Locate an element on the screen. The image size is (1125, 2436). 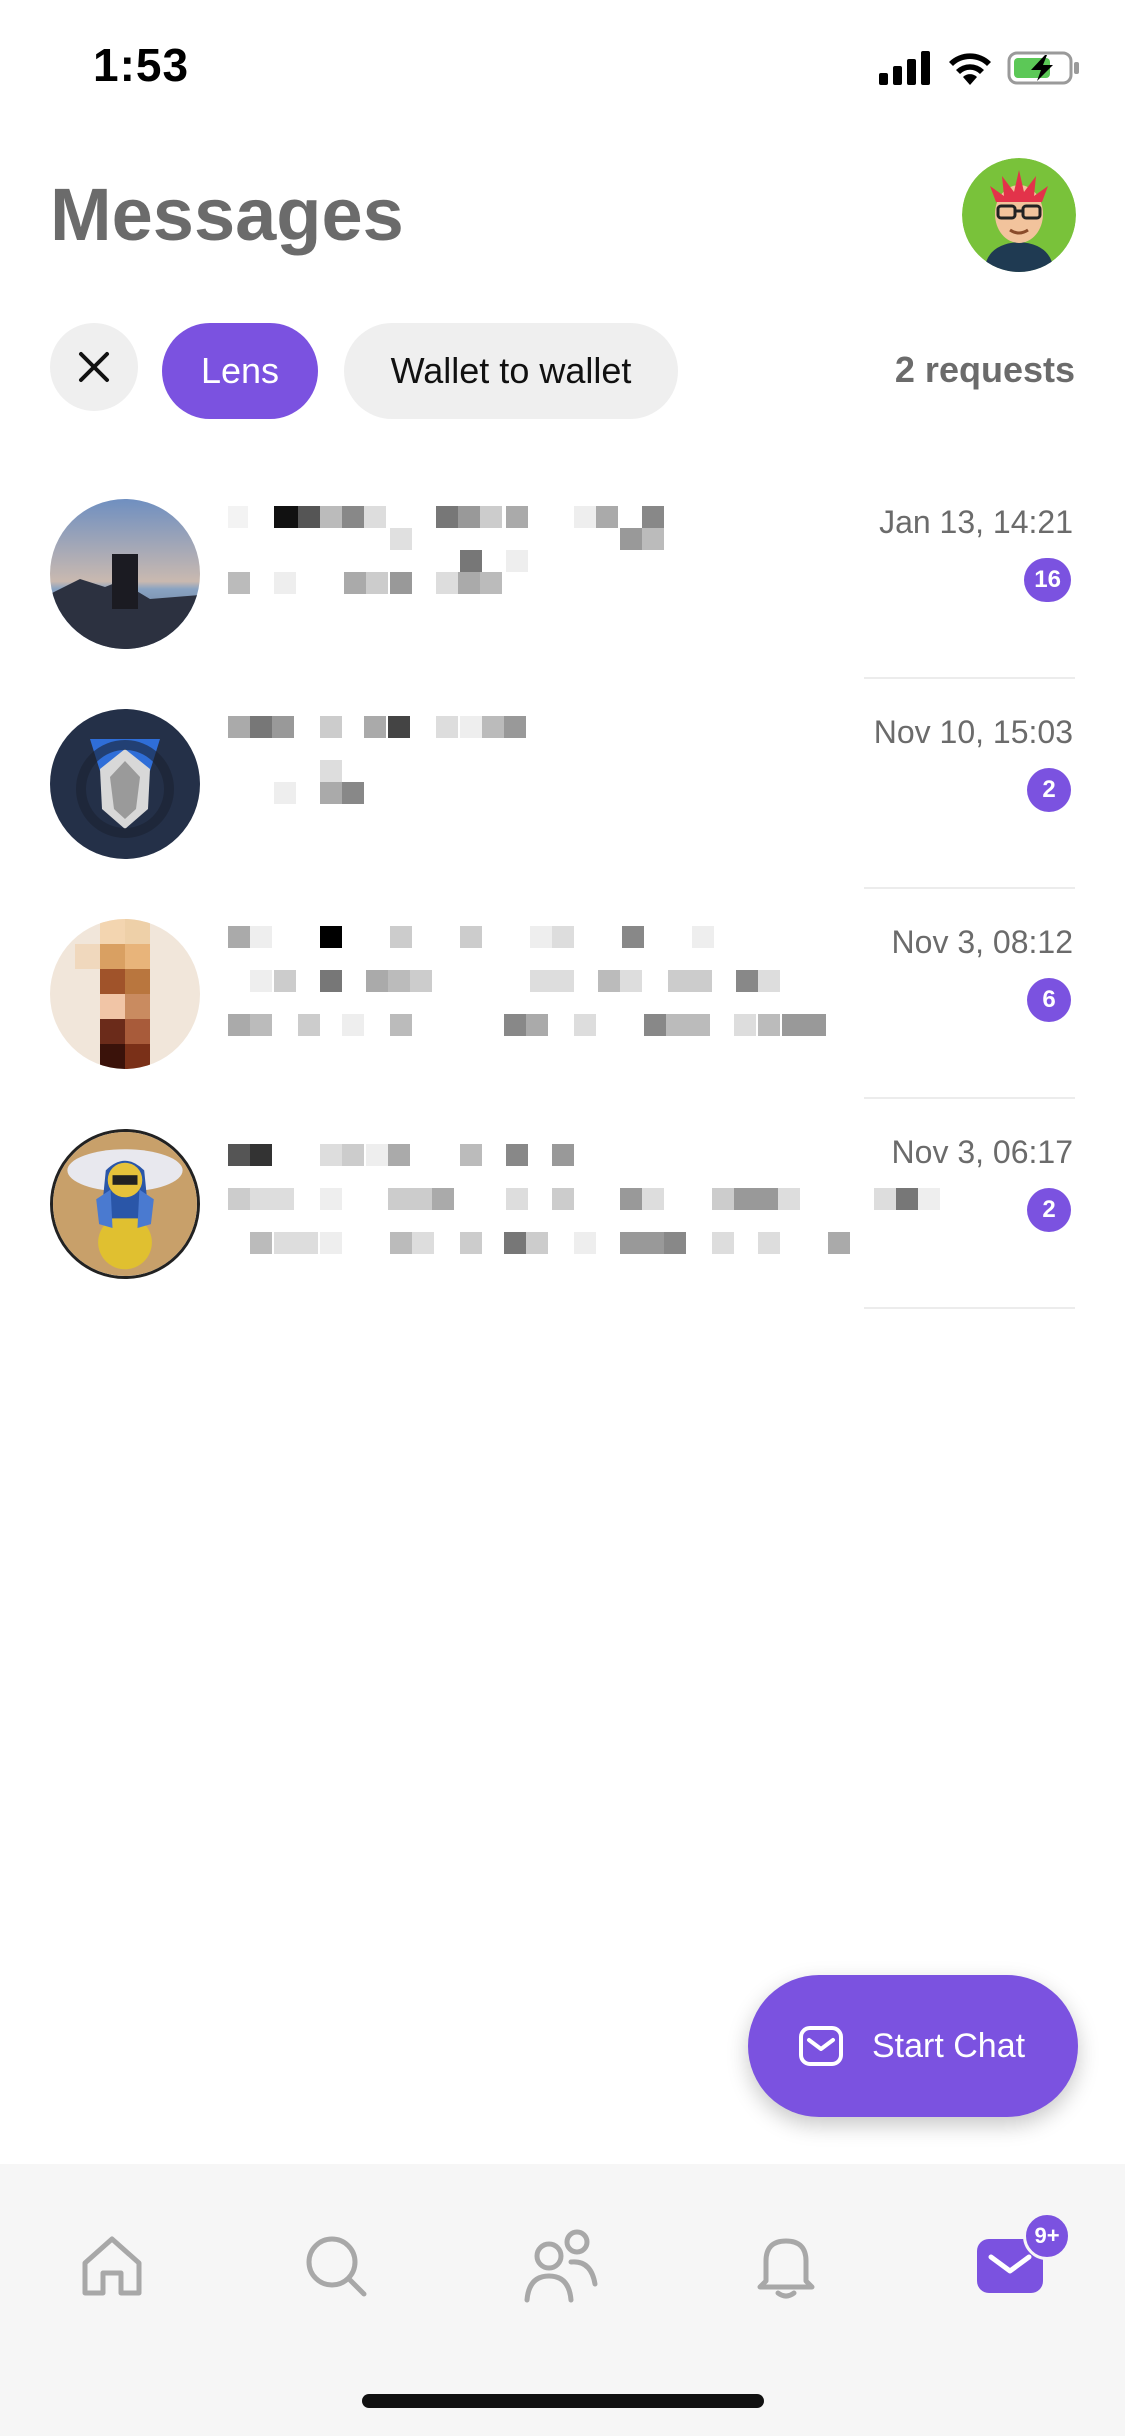
clear-filter-button is located at coordinates (94, 367).